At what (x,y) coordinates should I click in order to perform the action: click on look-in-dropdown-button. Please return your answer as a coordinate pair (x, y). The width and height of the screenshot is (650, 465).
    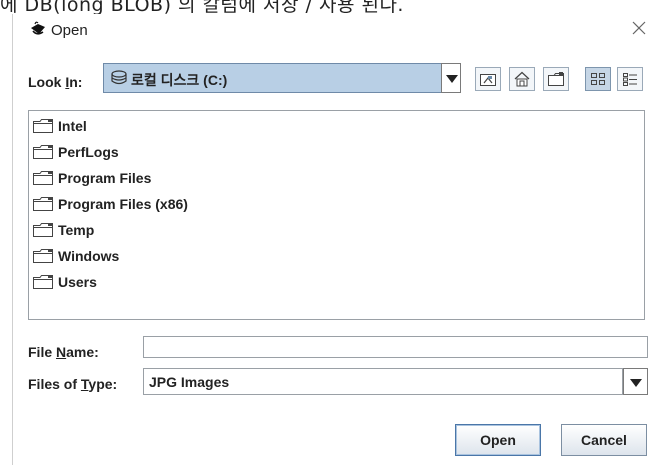
    Looking at the image, I should click on (451, 78).